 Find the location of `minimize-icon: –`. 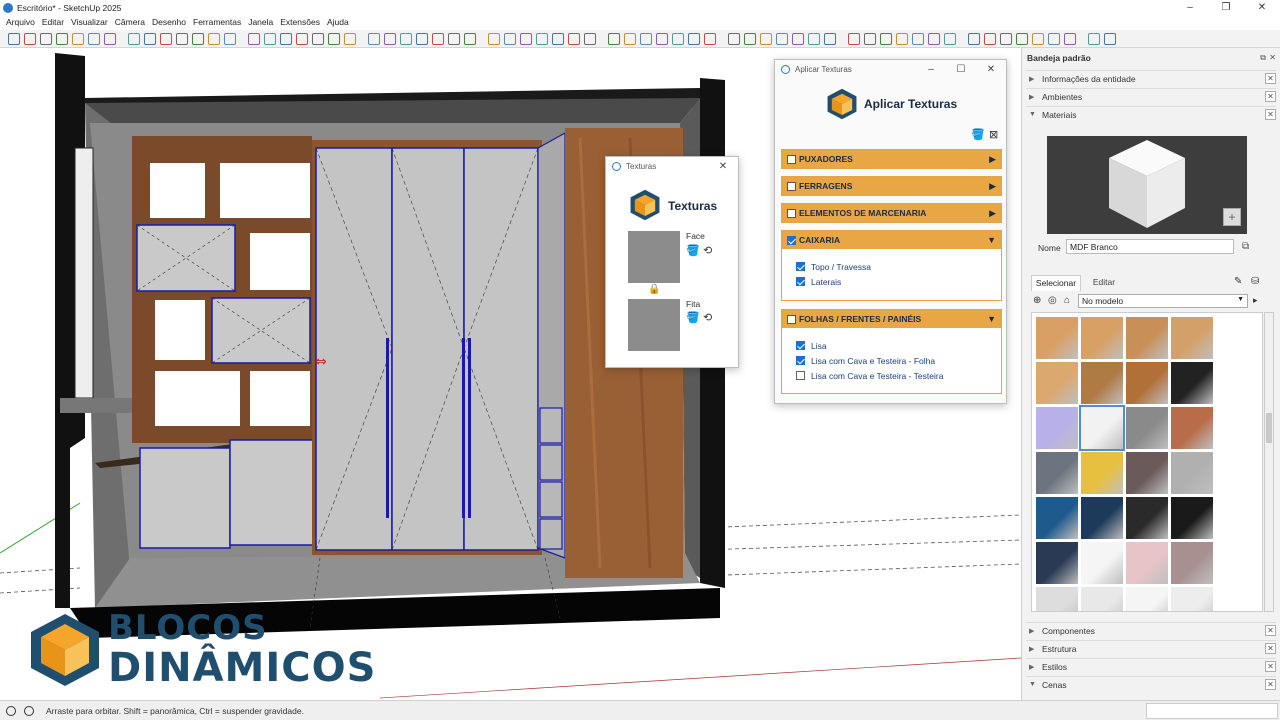

minimize-icon: – is located at coordinates (1190, 7).